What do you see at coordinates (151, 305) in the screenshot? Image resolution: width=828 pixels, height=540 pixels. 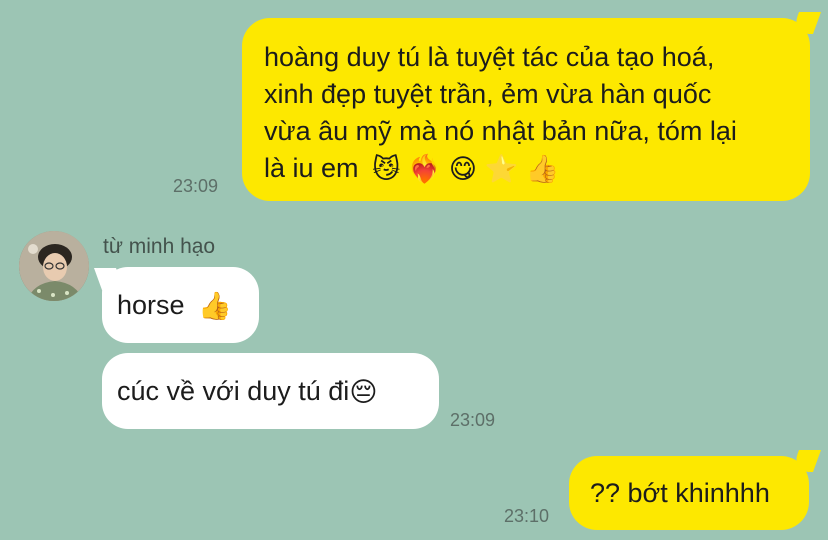 I see `message-text: horse` at bounding box center [151, 305].